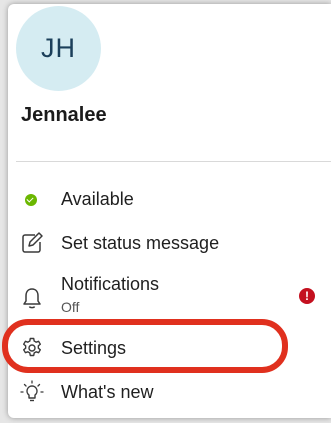  Describe the element at coordinates (169, 392) in the screenshot. I see `menu-item-whats-new: What's new` at that location.